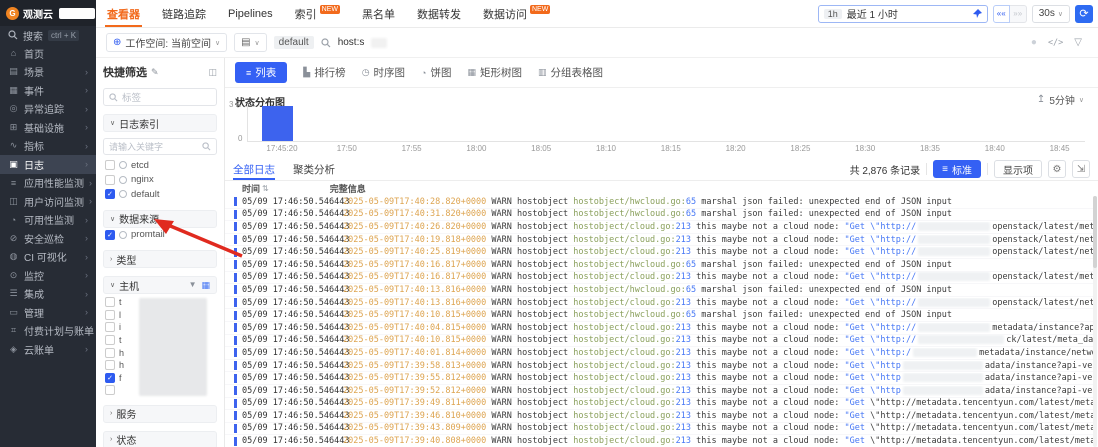 The image size is (1098, 447). What do you see at coordinates (160, 194) in the screenshot?
I see `log-index-option: ✓ default` at bounding box center [160, 194].